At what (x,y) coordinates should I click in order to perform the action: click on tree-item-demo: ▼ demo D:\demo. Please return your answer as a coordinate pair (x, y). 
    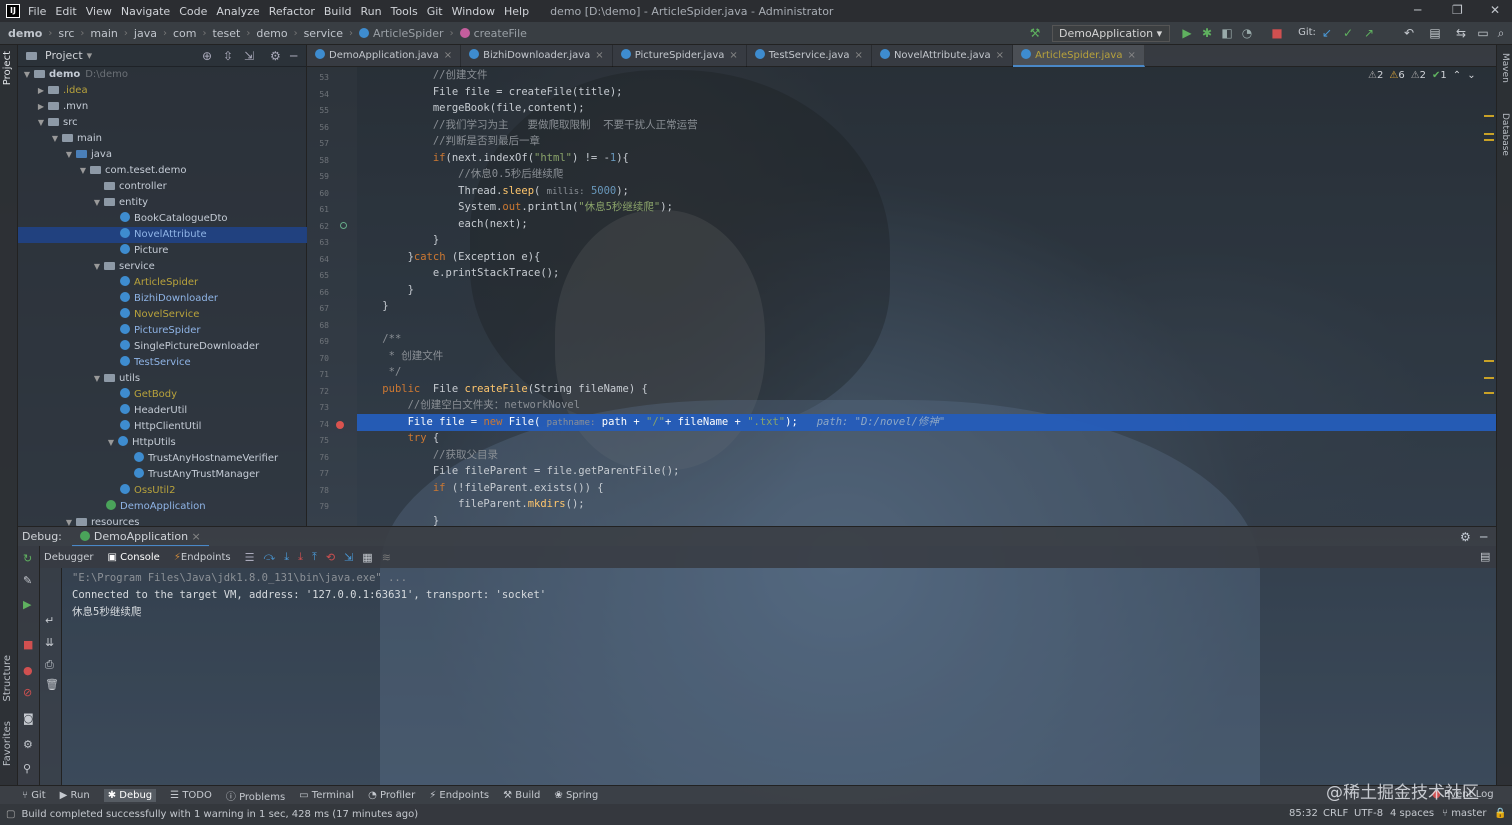
    Looking at the image, I should click on (162, 75).